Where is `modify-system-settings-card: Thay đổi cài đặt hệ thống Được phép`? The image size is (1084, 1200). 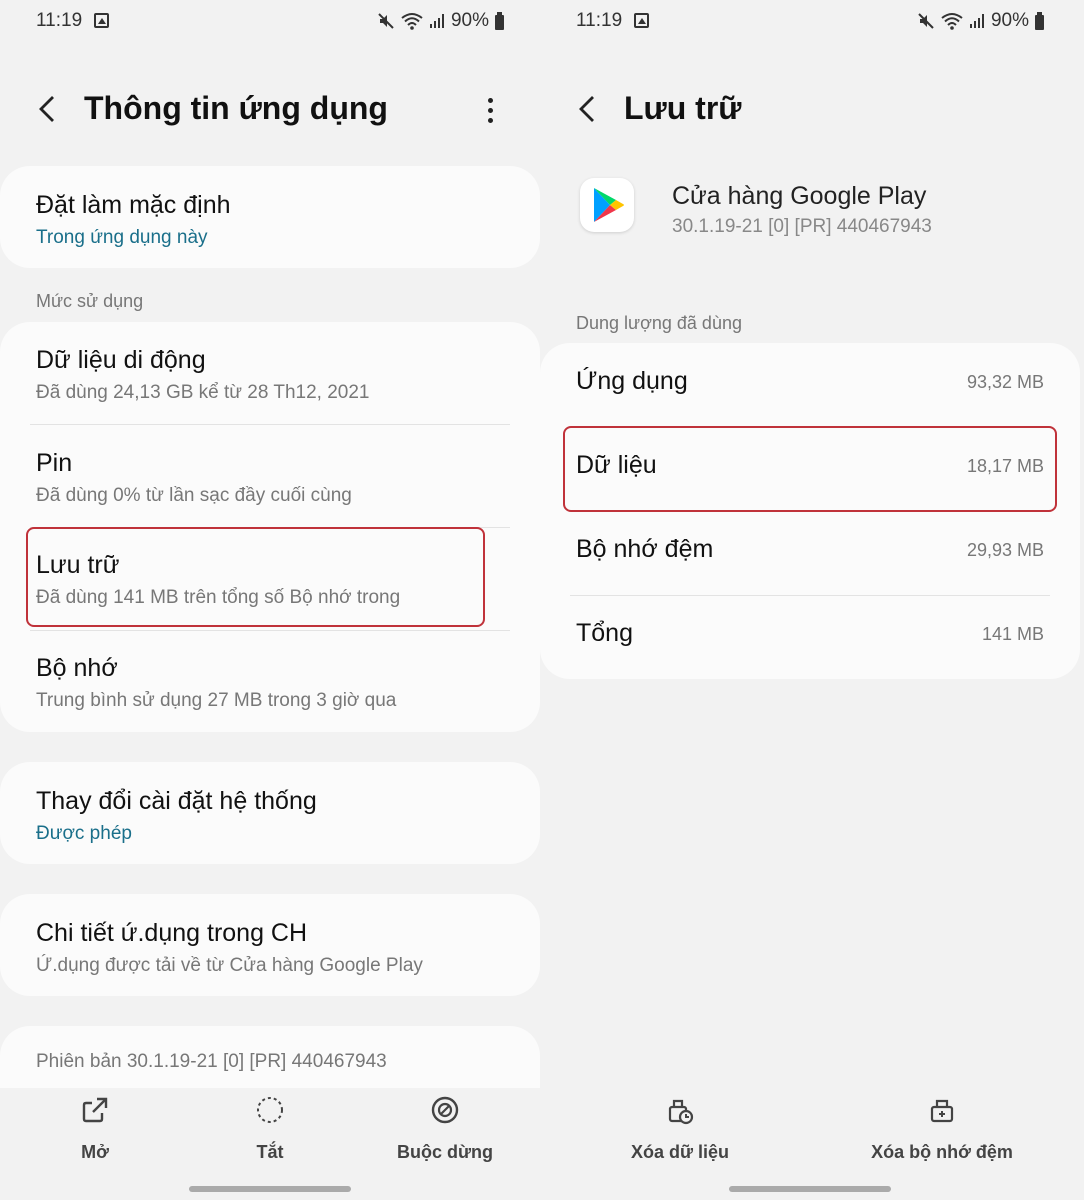 modify-system-settings-card: Thay đổi cài đặt hệ thống Được phép is located at coordinates (270, 813).